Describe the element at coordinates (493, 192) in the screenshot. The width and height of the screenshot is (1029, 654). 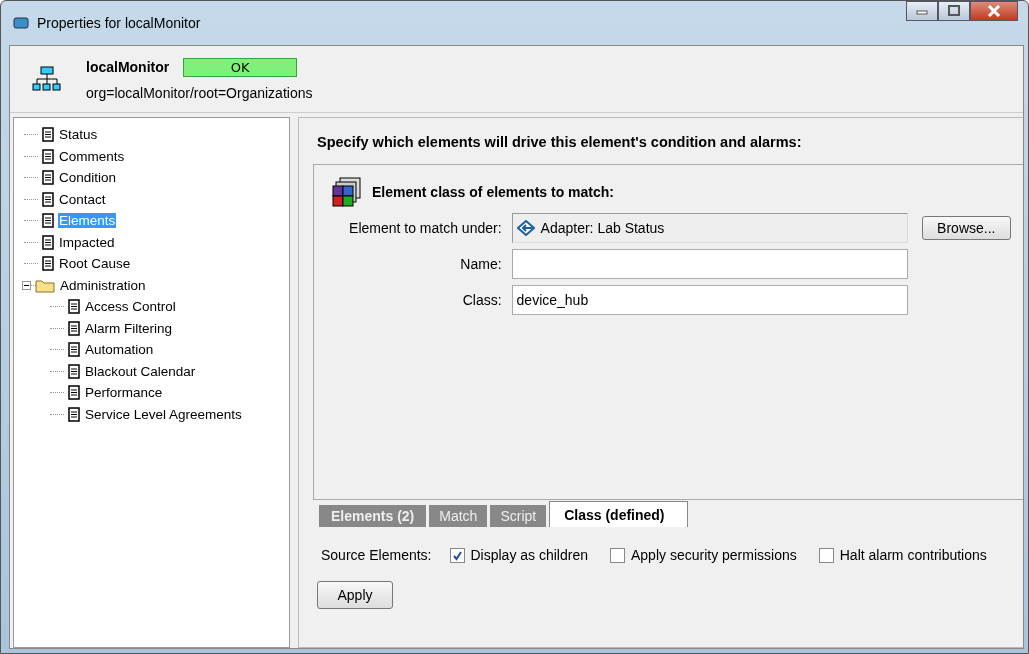
I see `group-title: Element class of elements to match:` at that location.